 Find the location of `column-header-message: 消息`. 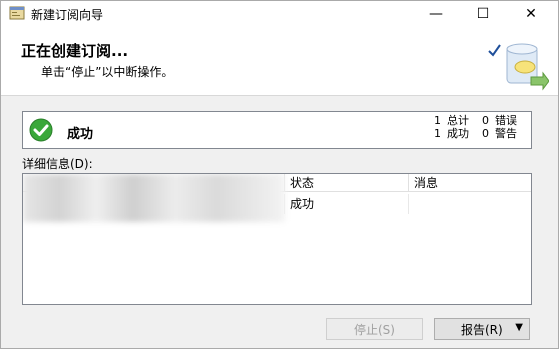

column-header-message: 消息 is located at coordinates (470, 183).